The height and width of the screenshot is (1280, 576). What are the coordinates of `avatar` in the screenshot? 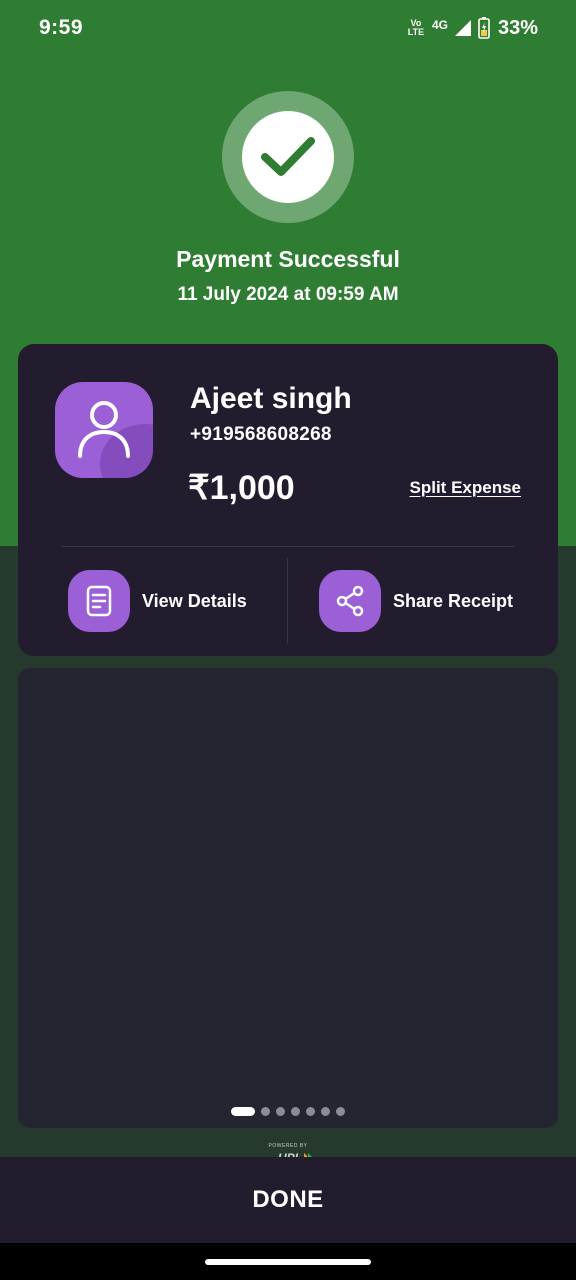 It's located at (104, 430).